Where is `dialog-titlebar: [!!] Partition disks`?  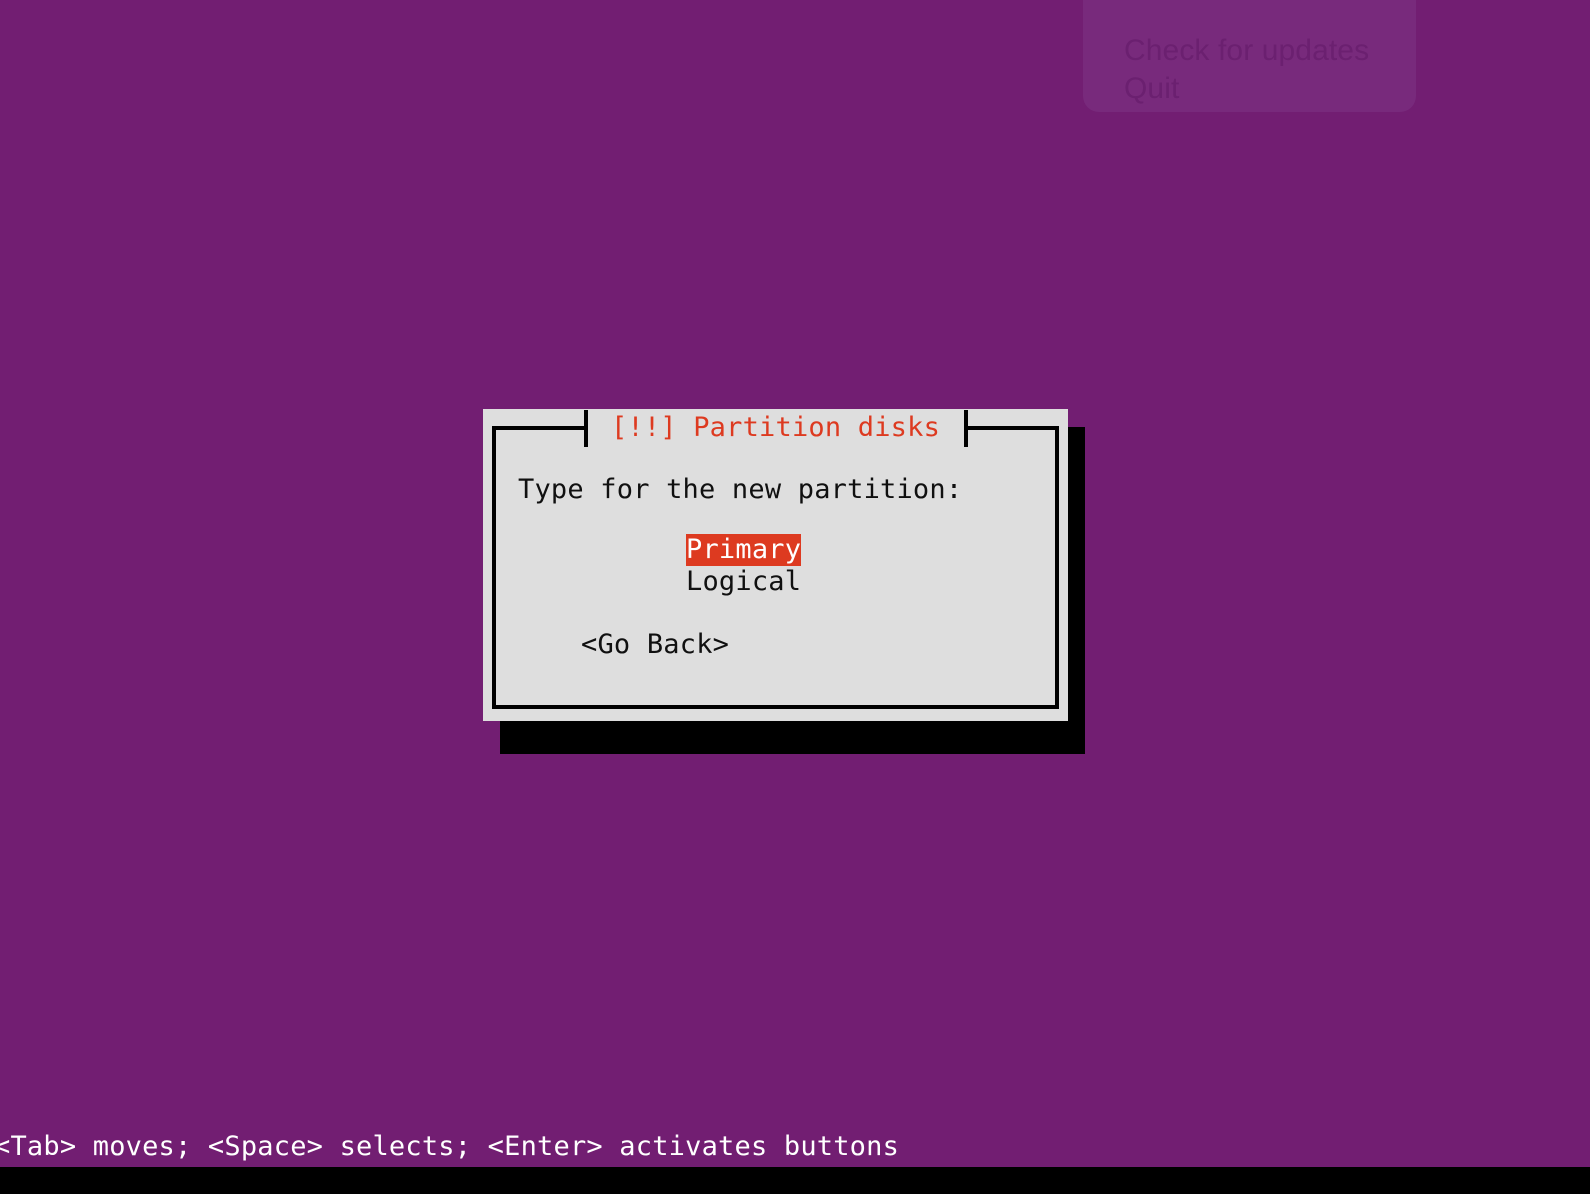
dialog-titlebar: [!!] Partition disks is located at coordinates (775, 428).